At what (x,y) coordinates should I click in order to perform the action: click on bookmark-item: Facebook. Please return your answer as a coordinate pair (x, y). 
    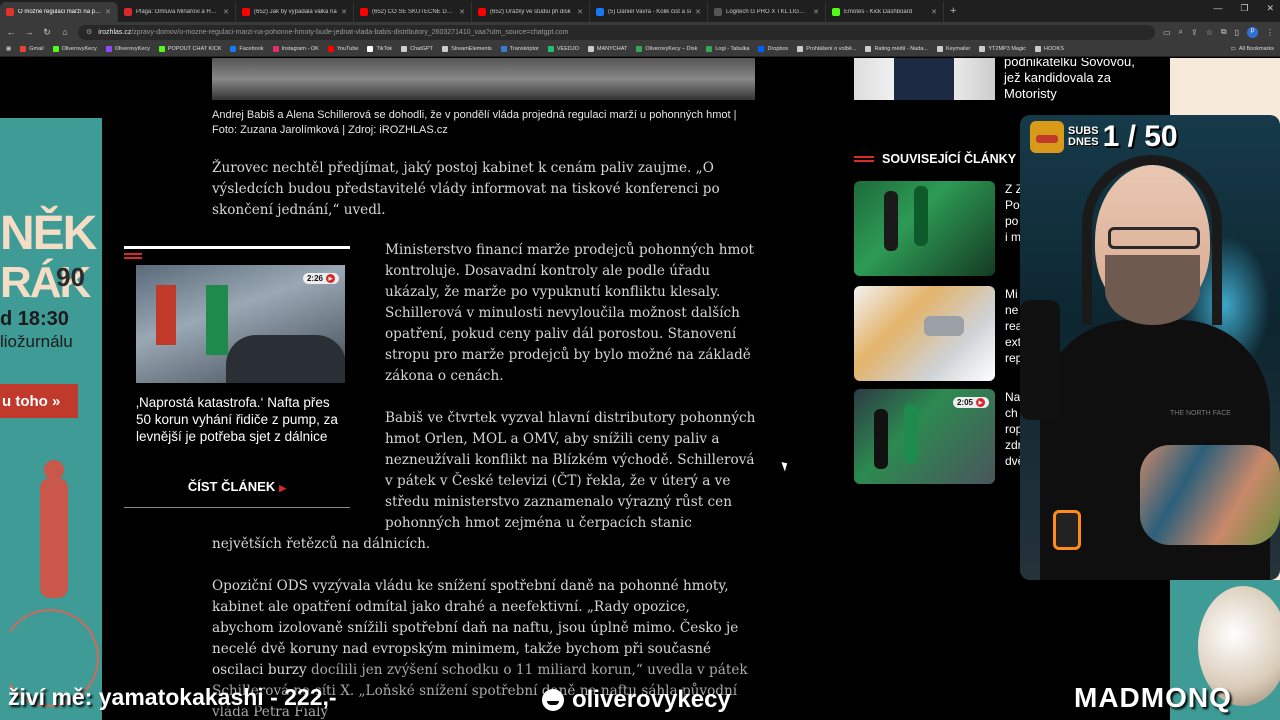
    Looking at the image, I should click on (247, 49).